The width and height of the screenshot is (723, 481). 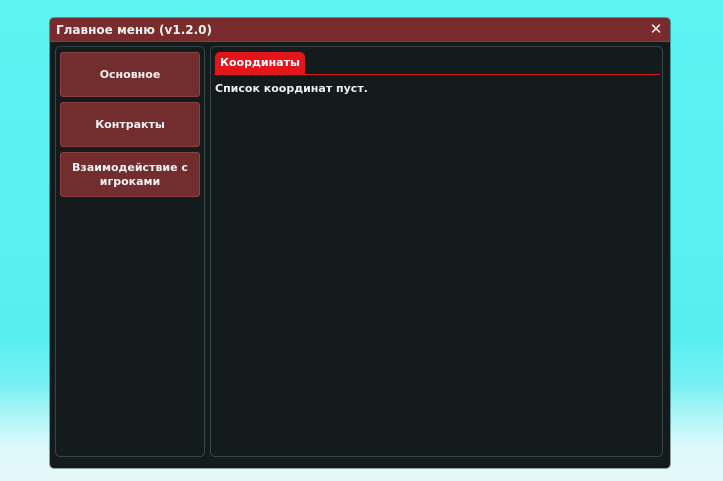 I want to click on sidebar-item-contracts: Контракты, so click(x=130, y=124).